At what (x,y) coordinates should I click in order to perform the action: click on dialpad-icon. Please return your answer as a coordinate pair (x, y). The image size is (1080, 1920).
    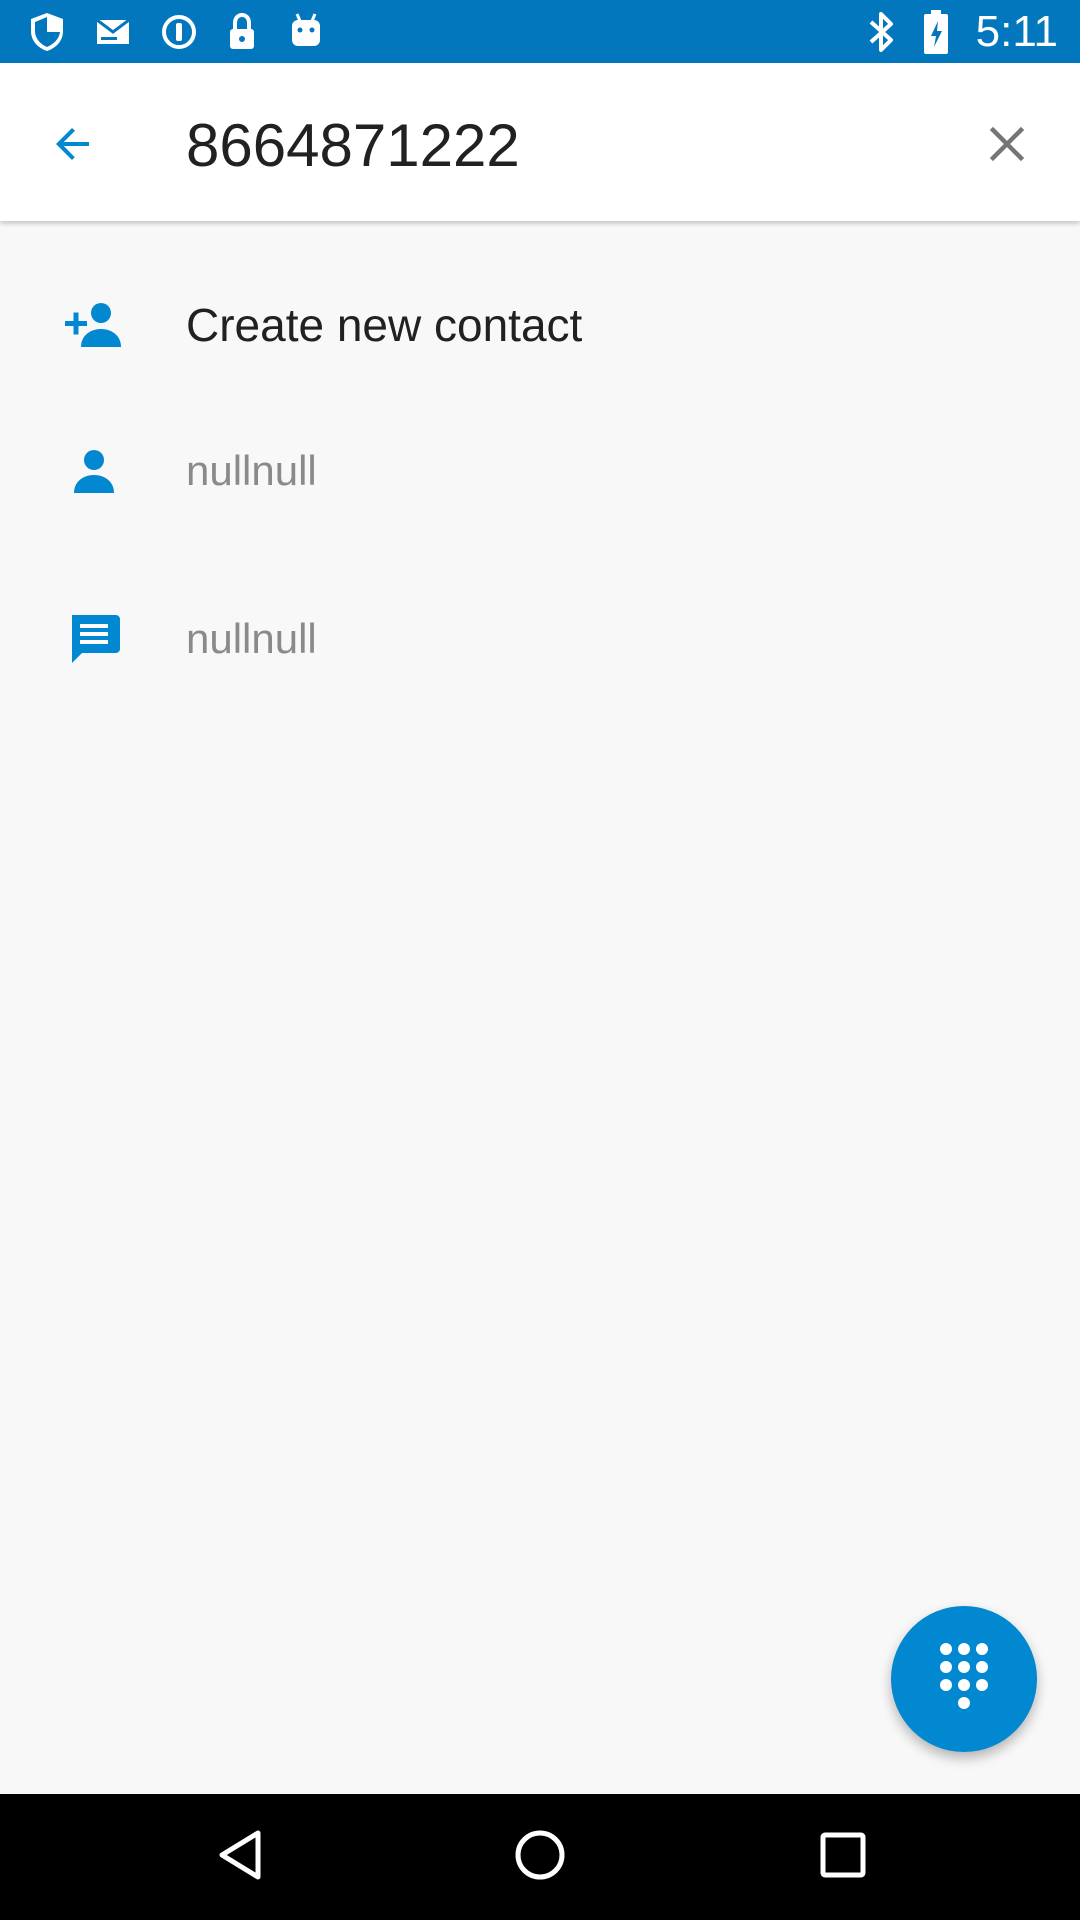
    Looking at the image, I should click on (964, 1679).